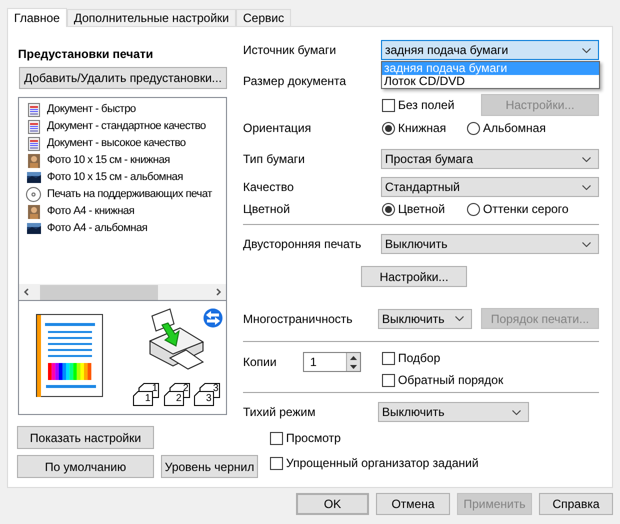  What do you see at coordinates (274, 159) in the screenshot?
I see `field-label: Тип бумаги` at bounding box center [274, 159].